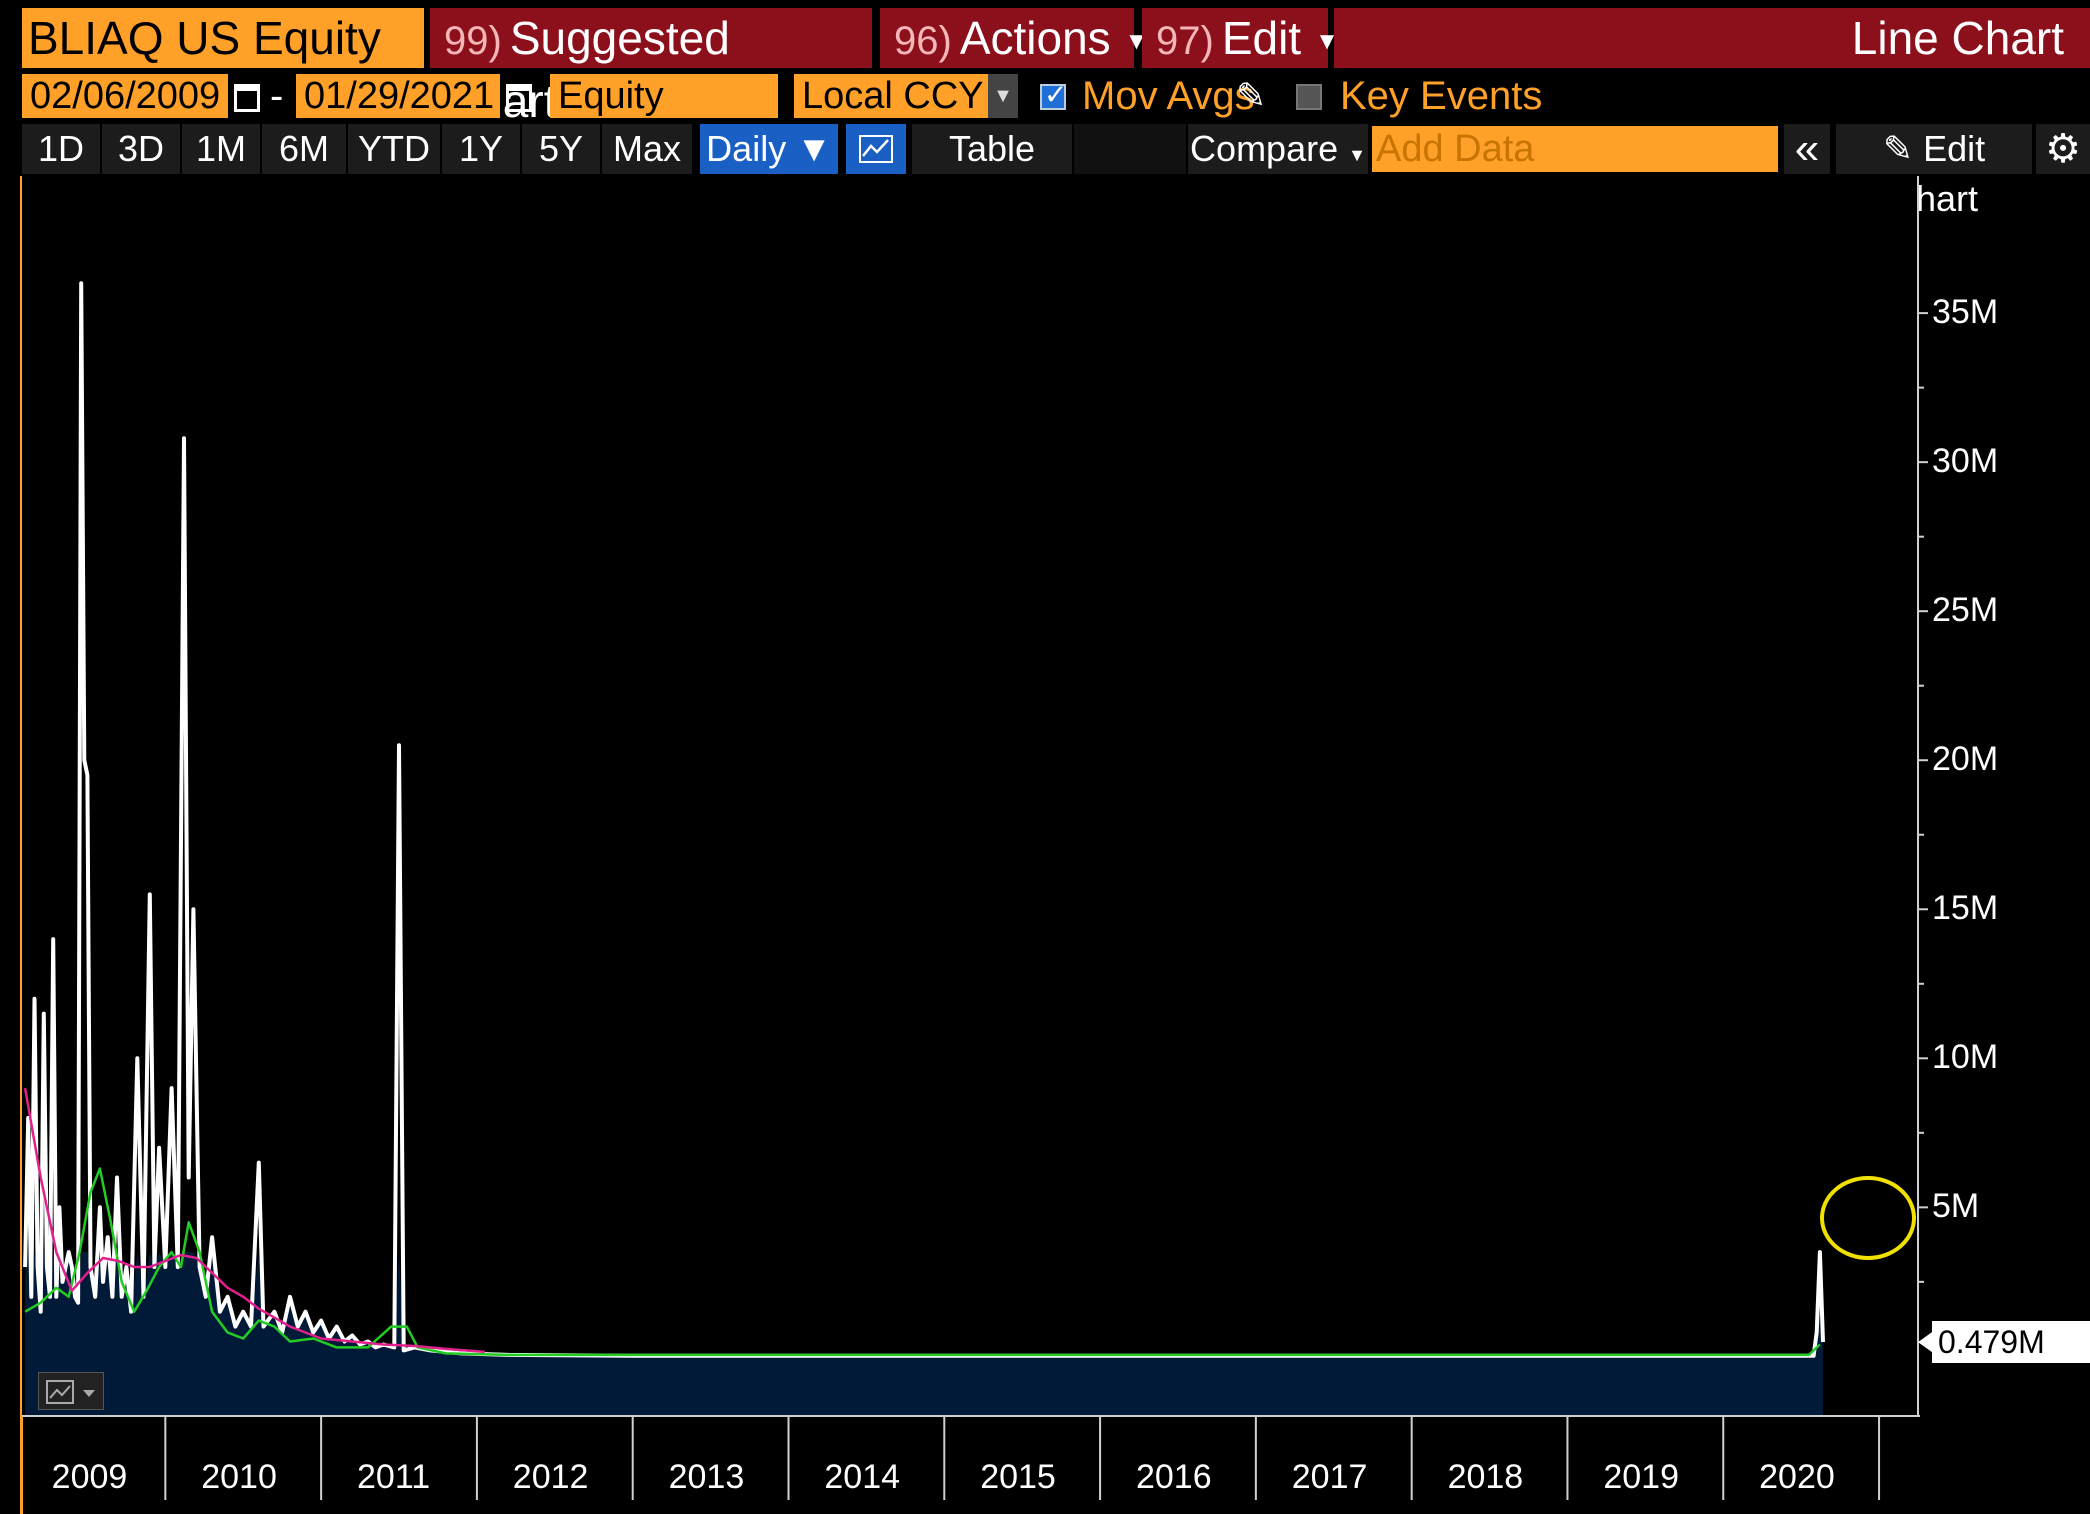 The image size is (2090, 1514). Describe the element at coordinates (550, 1477) in the screenshot. I see `x-tick-label: 2012` at that location.